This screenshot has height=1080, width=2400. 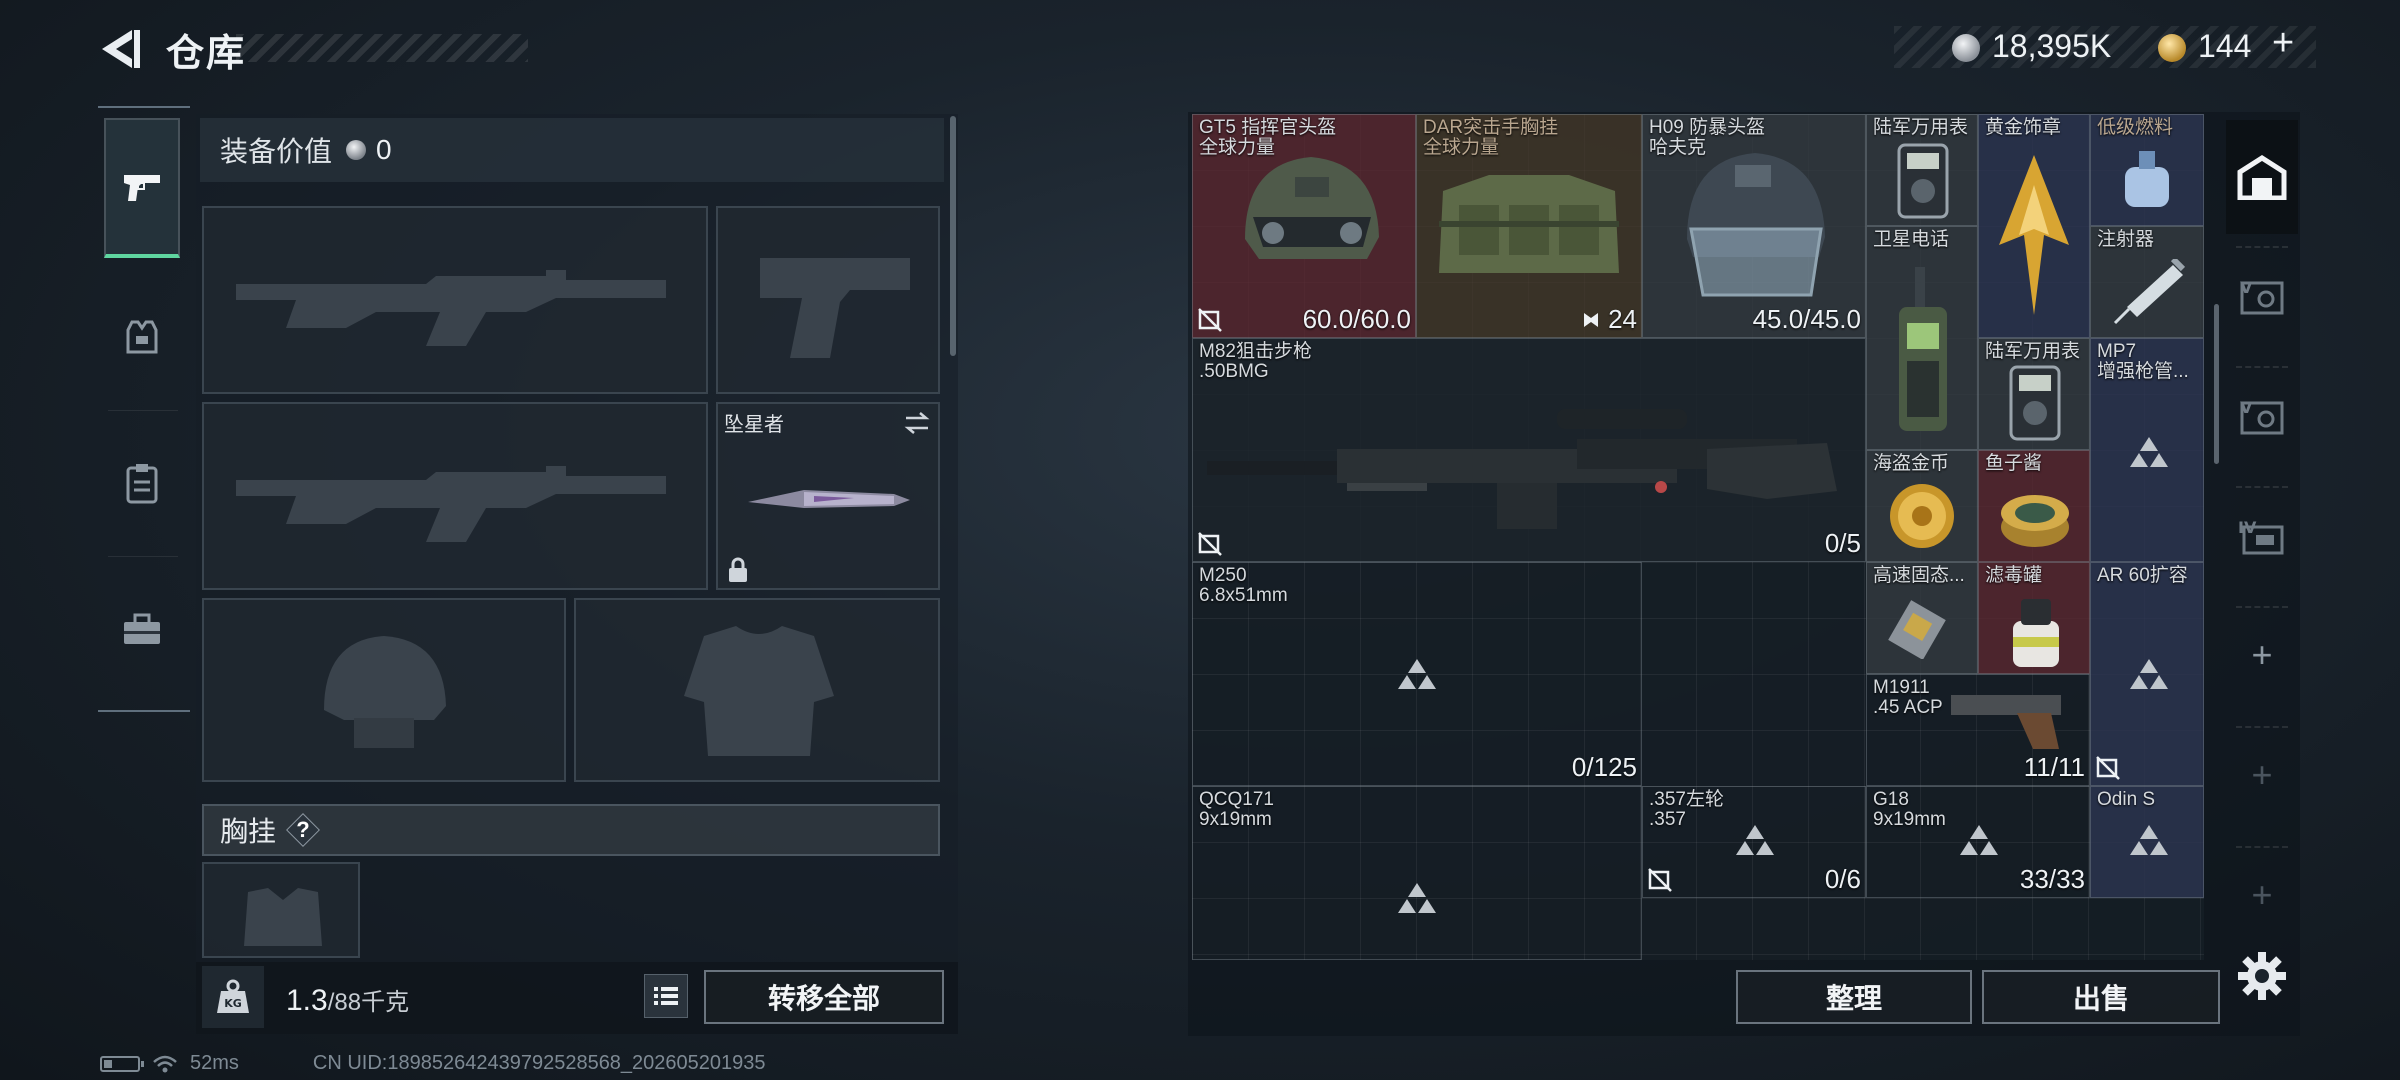 I want to click on item-h09-helmet: H09 防暴头盔 哈夫克 45.0/45.0, so click(x=1754, y=226).